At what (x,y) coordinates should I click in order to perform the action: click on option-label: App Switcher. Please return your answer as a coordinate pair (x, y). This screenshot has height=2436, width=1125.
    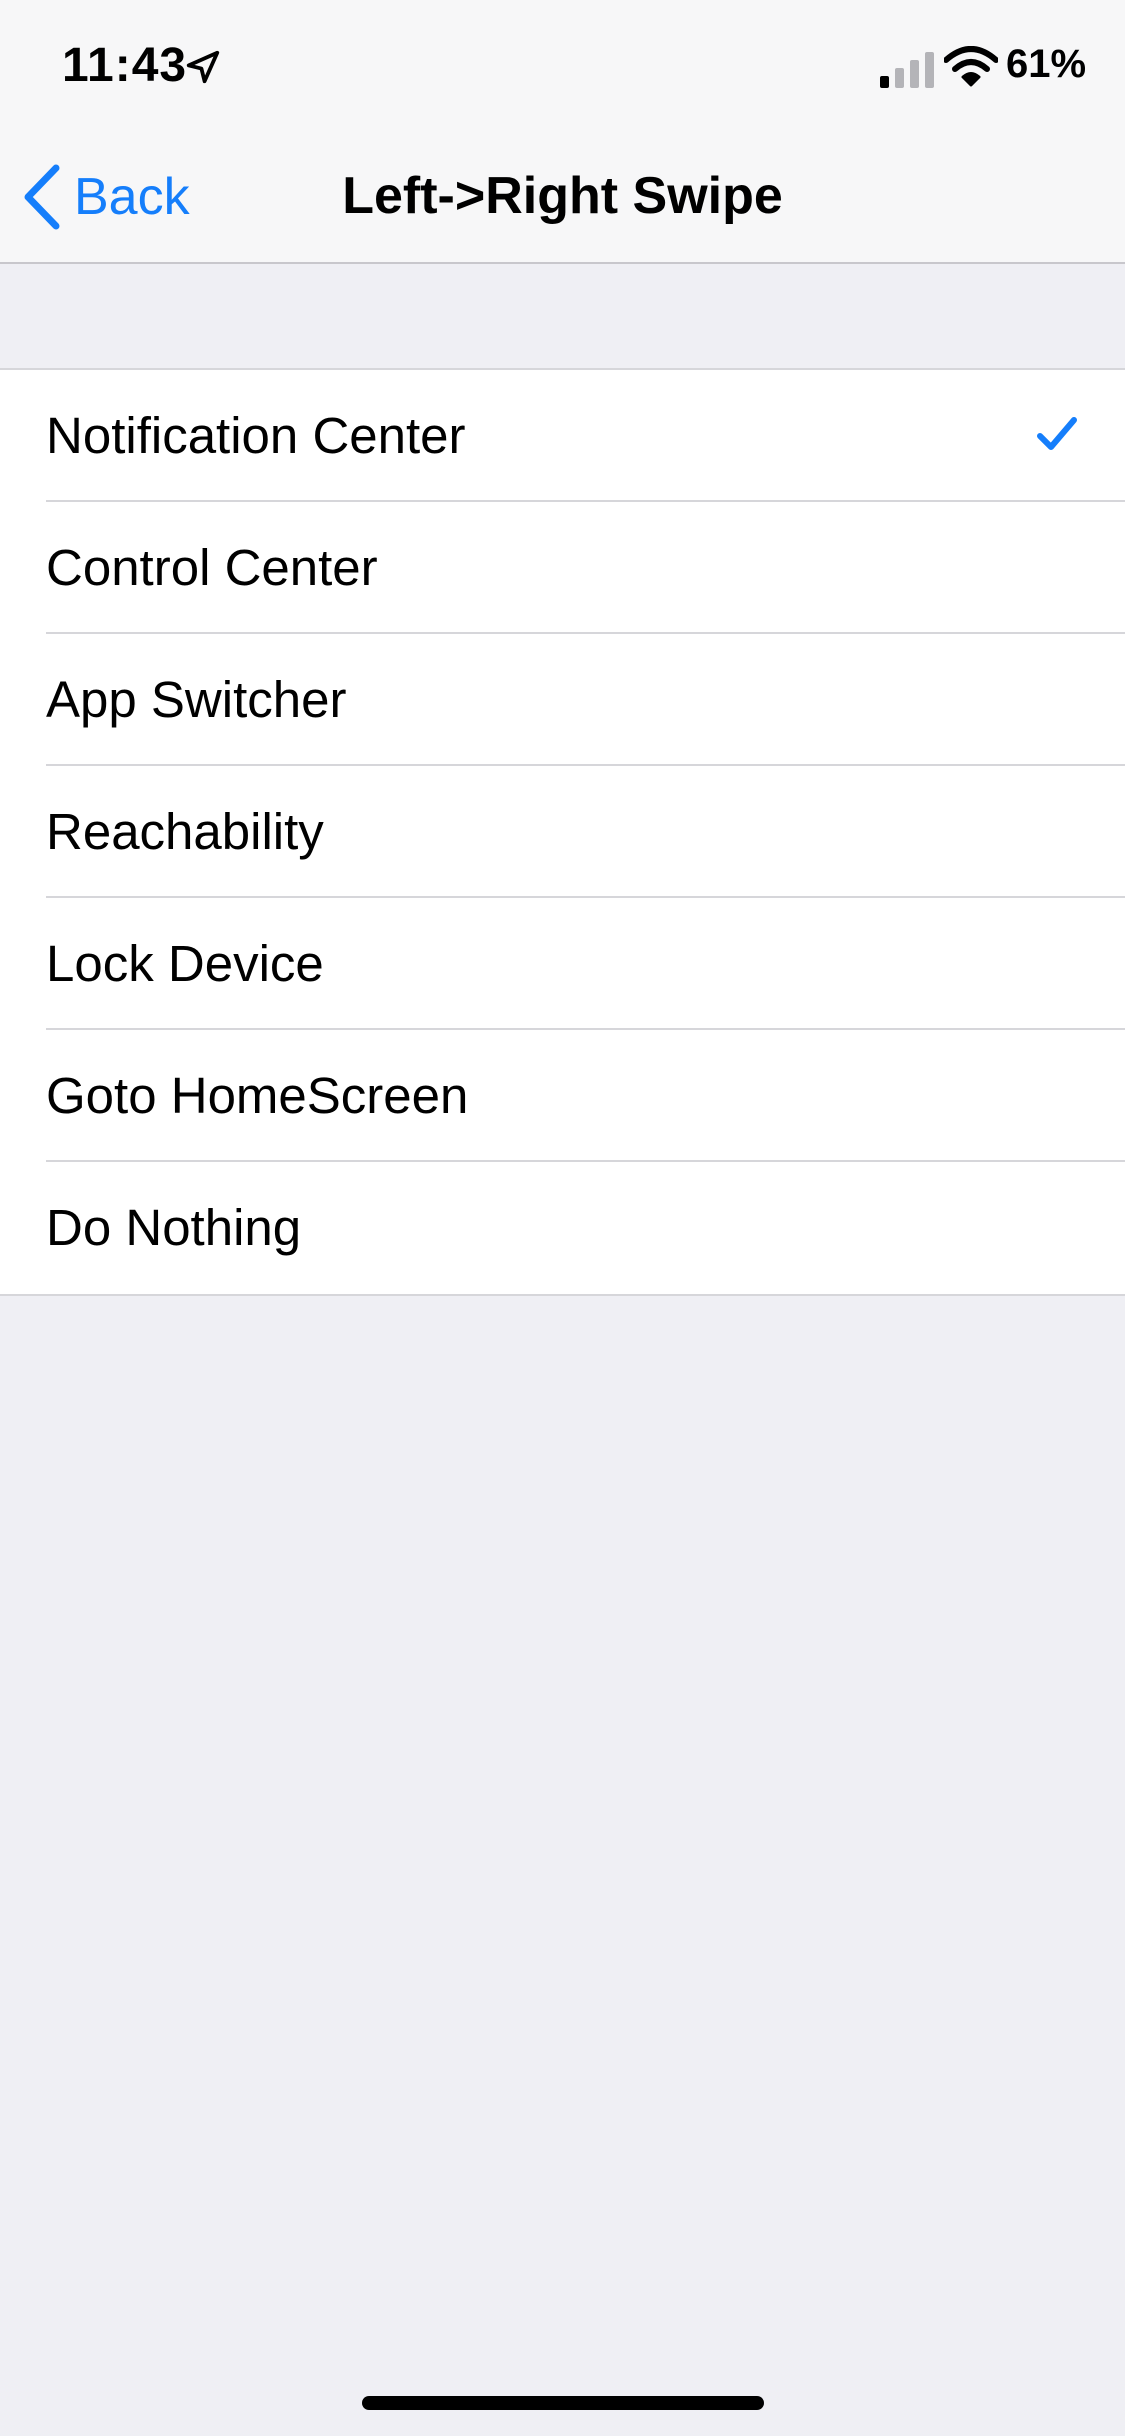
    Looking at the image, I should click on (196, 699).